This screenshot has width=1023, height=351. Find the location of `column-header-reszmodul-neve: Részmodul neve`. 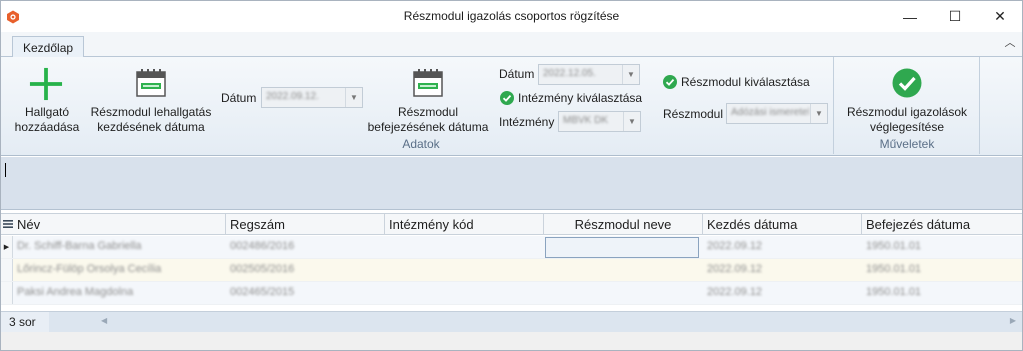

column-header-reszmodul-neve: Részmodul neve is located at coordinates (623, 224).